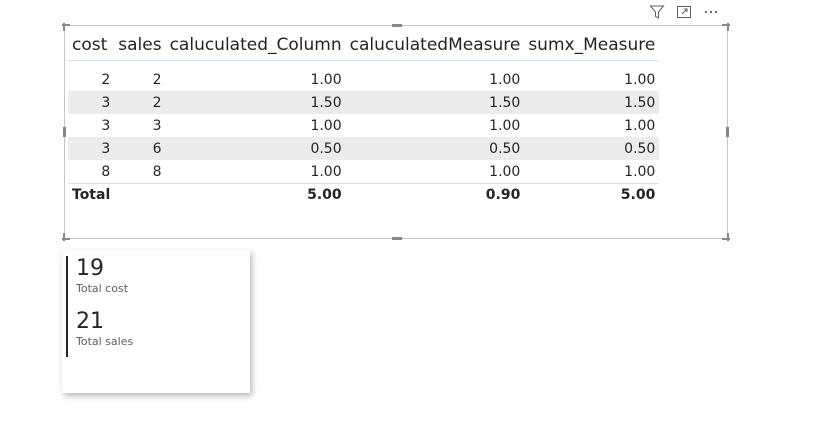 The width and height of the screenshot is (828, 430). What do you see at coordinates (255, 148) in the screenshot?
I see `cell-calculated-column: 0.50` at bounding box center [255, 148].